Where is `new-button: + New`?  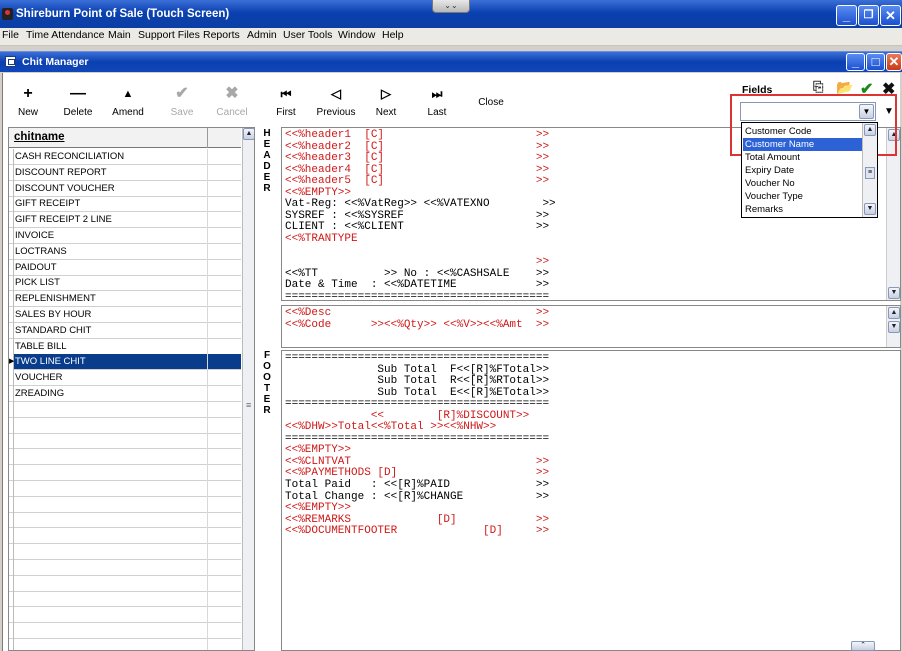 new-button: + New is located at coordinates (28, 101).